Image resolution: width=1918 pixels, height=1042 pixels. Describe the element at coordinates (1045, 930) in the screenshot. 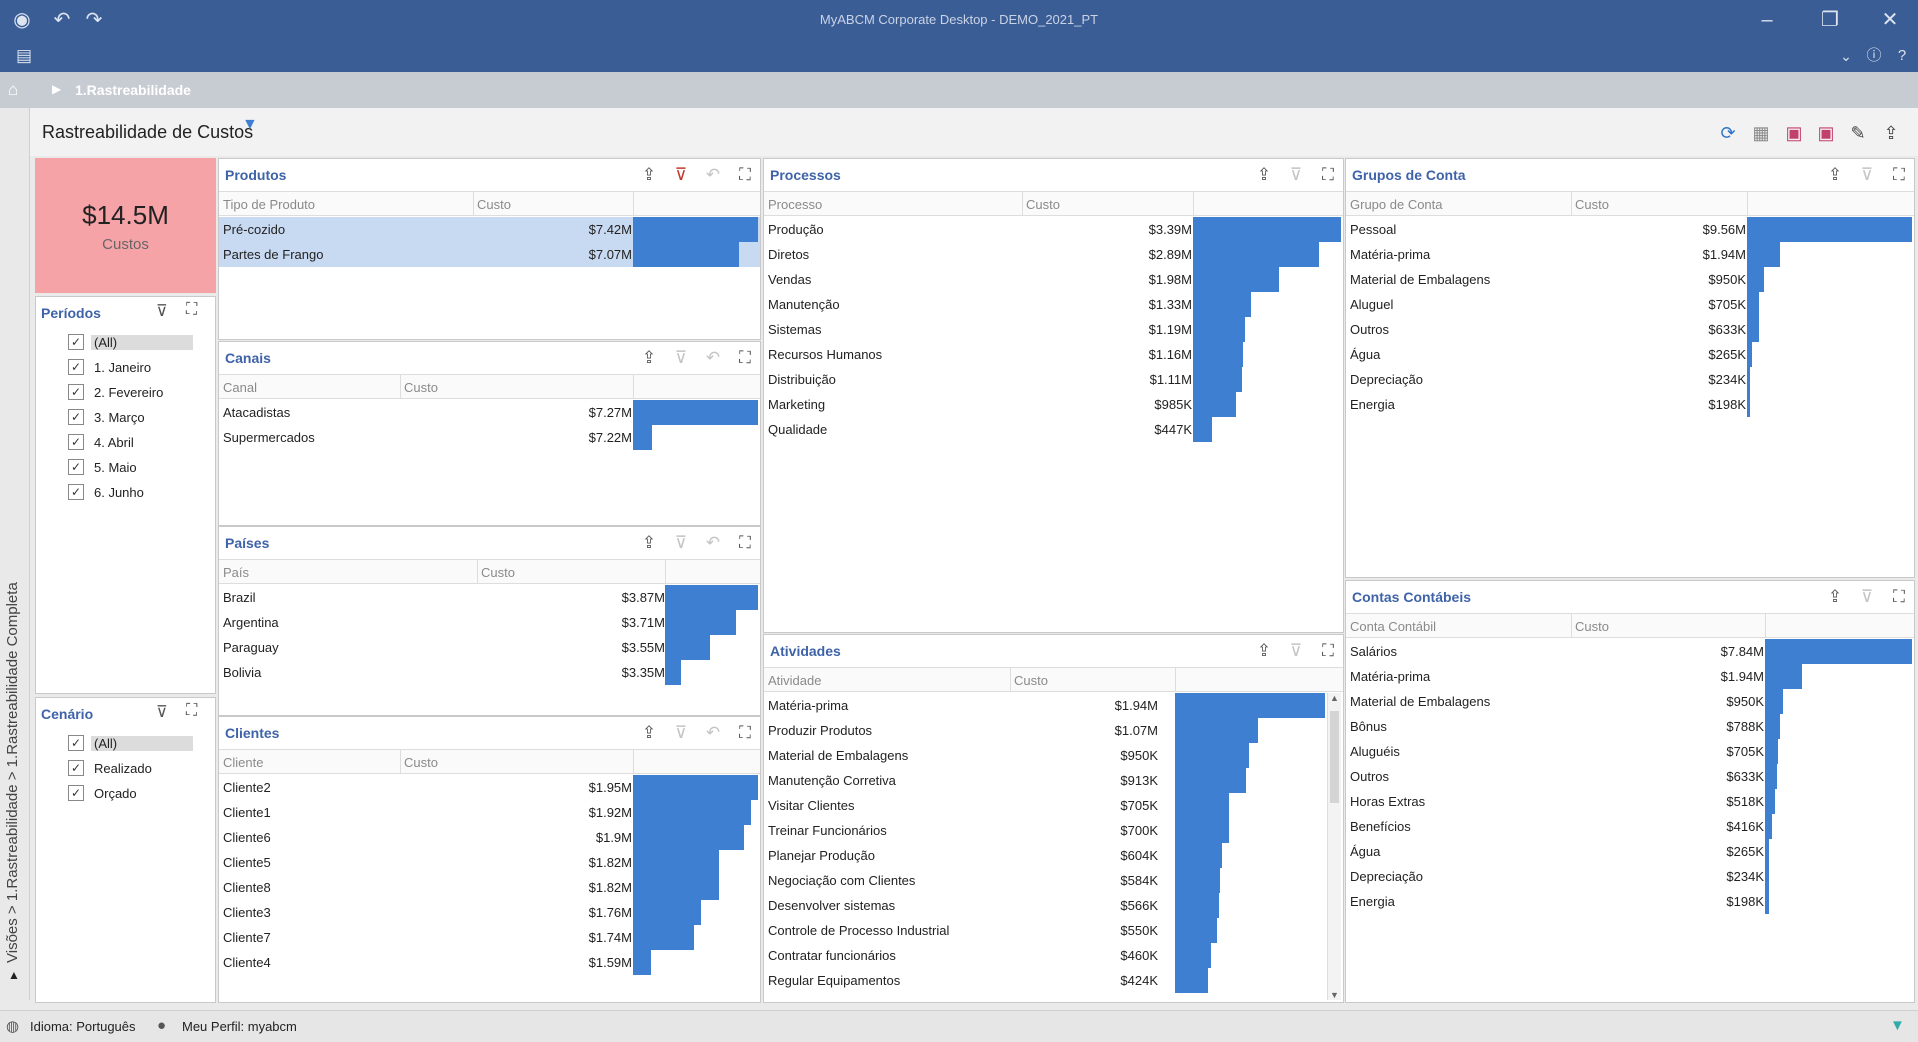

I see `table-row: Controle de Processo Industrial $550K` at that location.